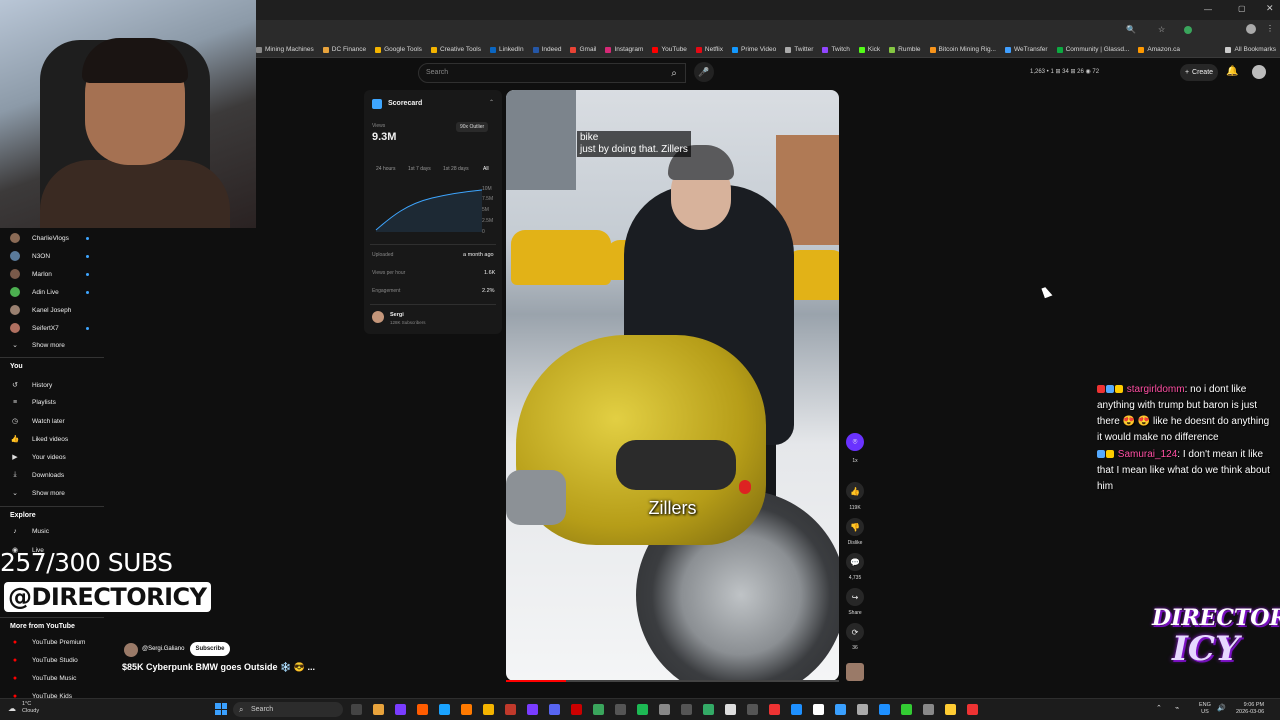  I want to click on account-avatar, so click(1259, 72).